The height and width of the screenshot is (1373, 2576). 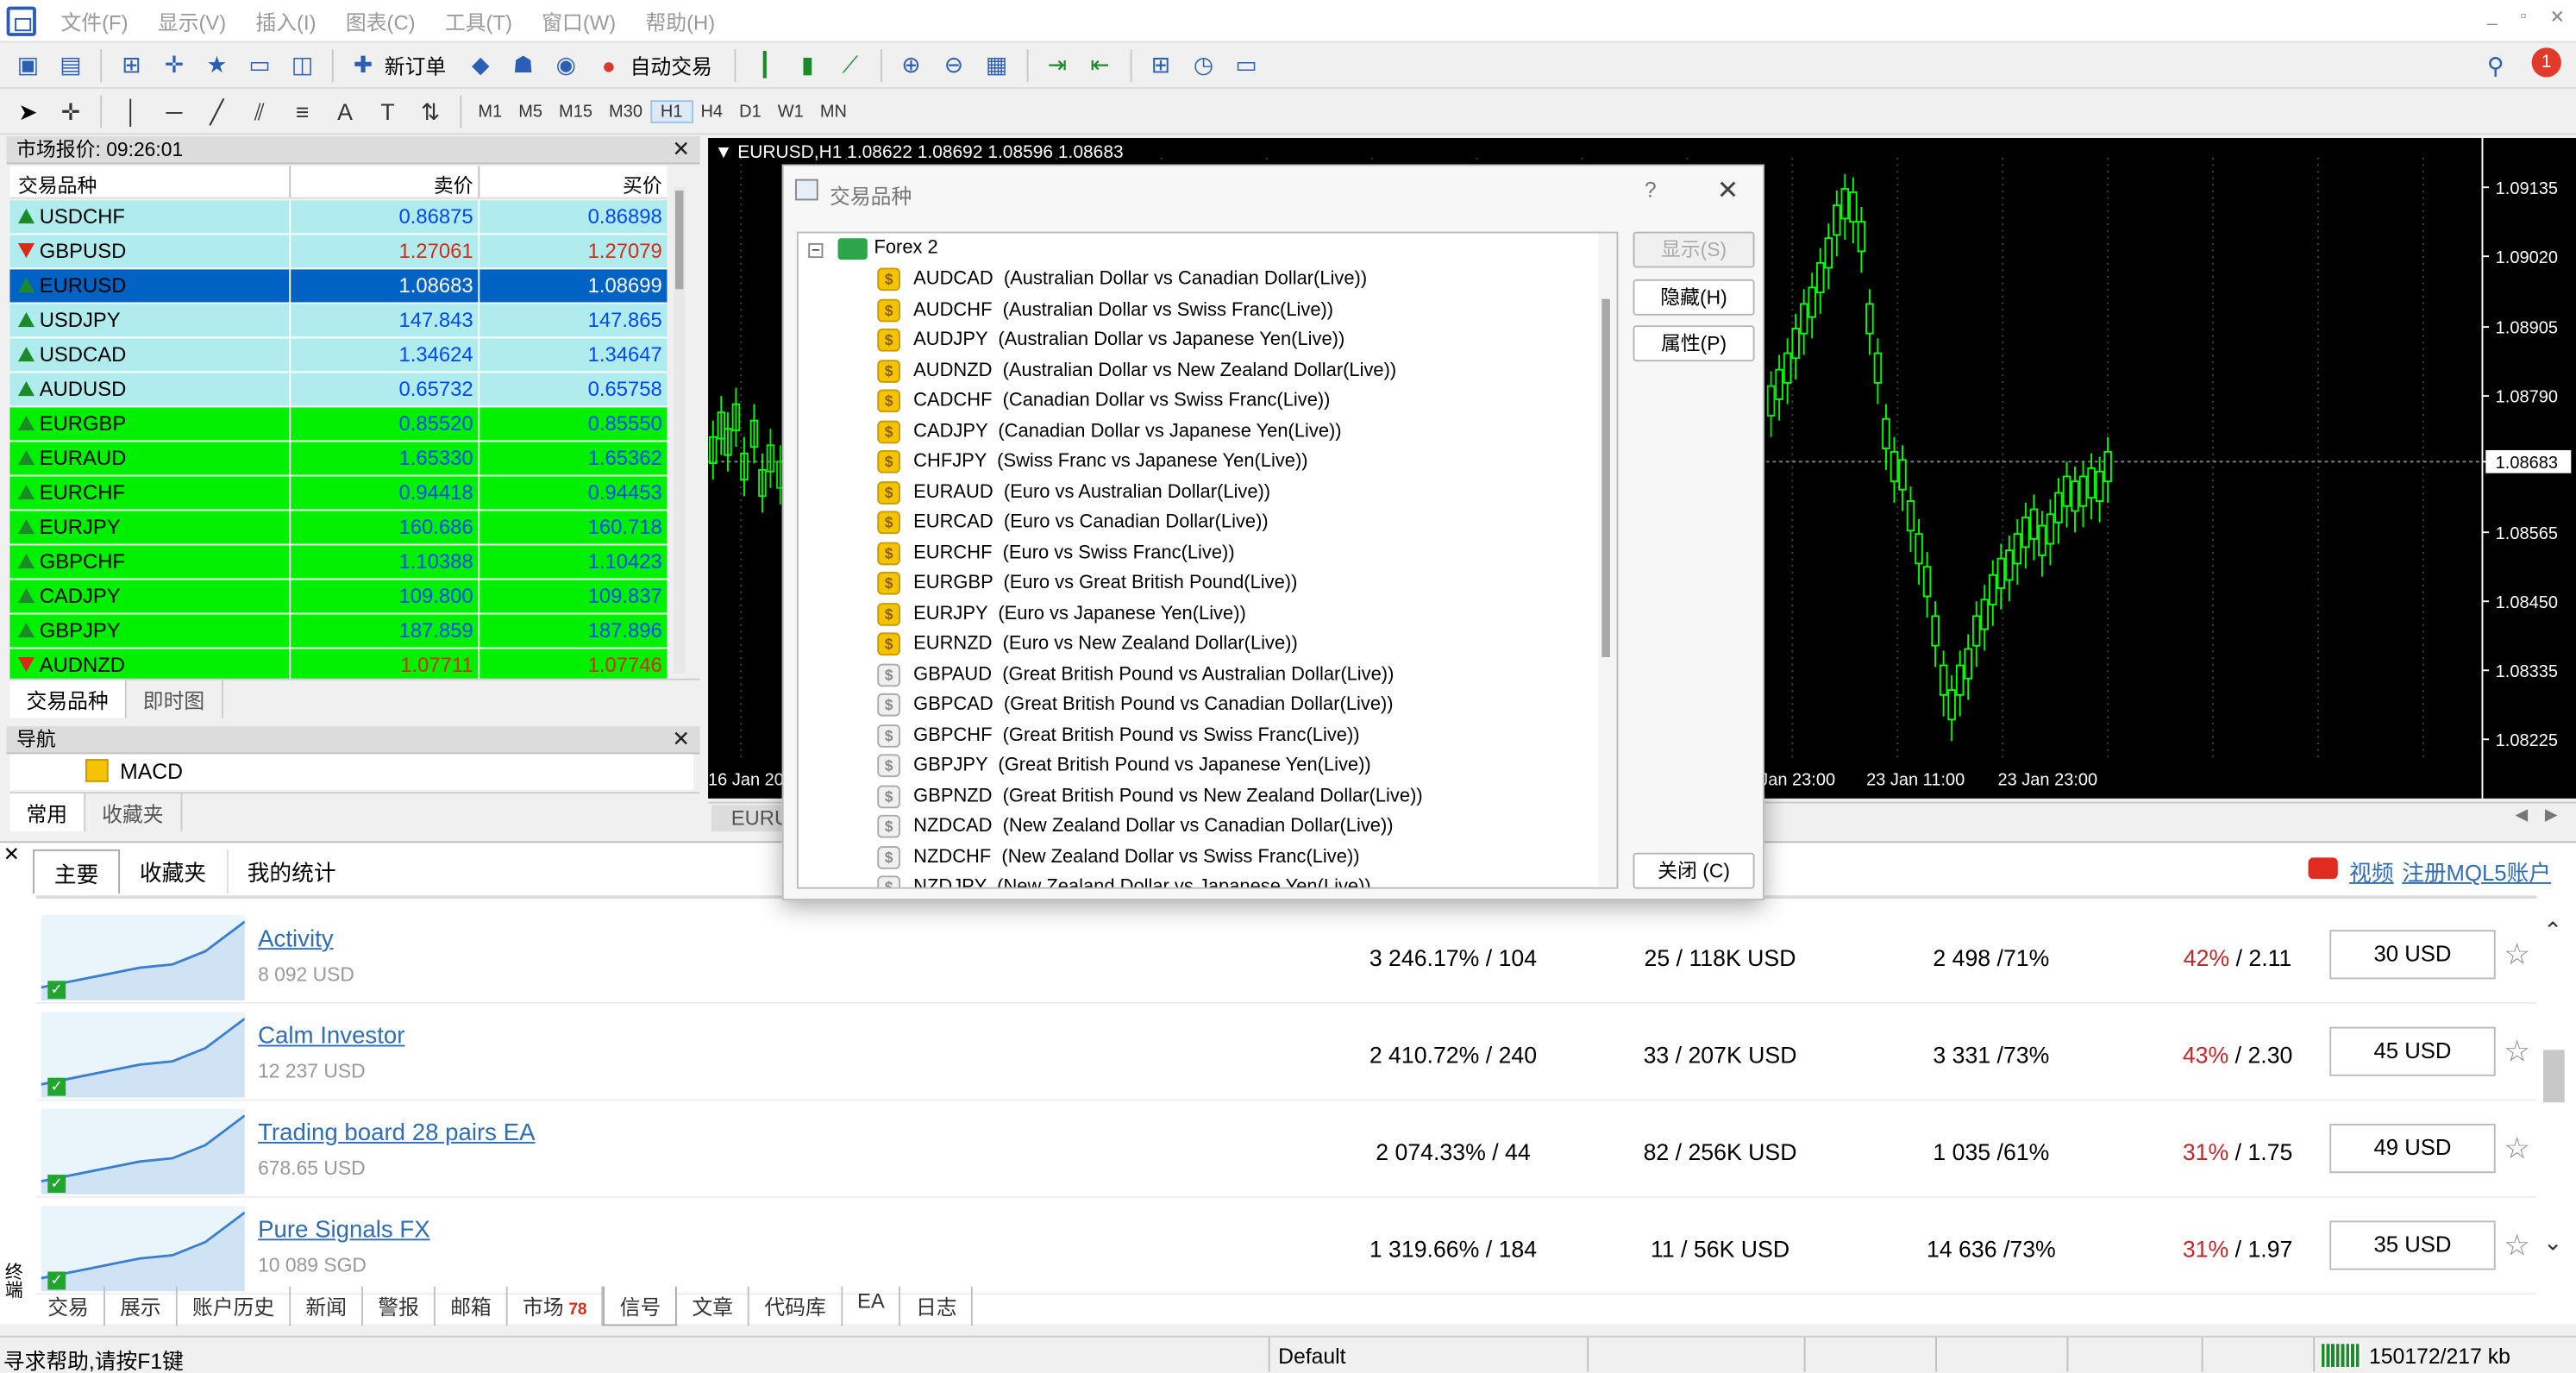 I want to click on market-watch-row: USDJPY 147.843 147.865, so click(x=338, y=321).